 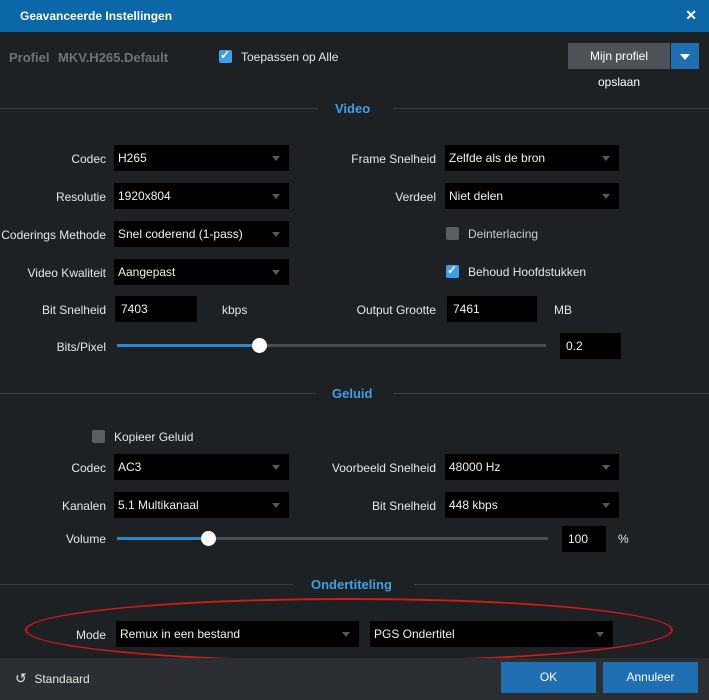 What do you see at coordinates (29, 57) in the screenshot?
I see `profile-label: Profiel` at bounding box center [29, 57].